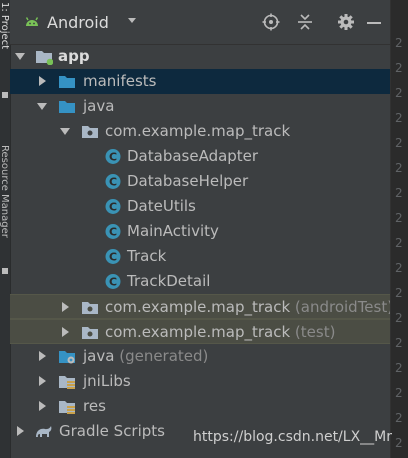  Describe the element at coordinates (5, 271) in the screenshot. I see `resource-tab-marker` at that location.